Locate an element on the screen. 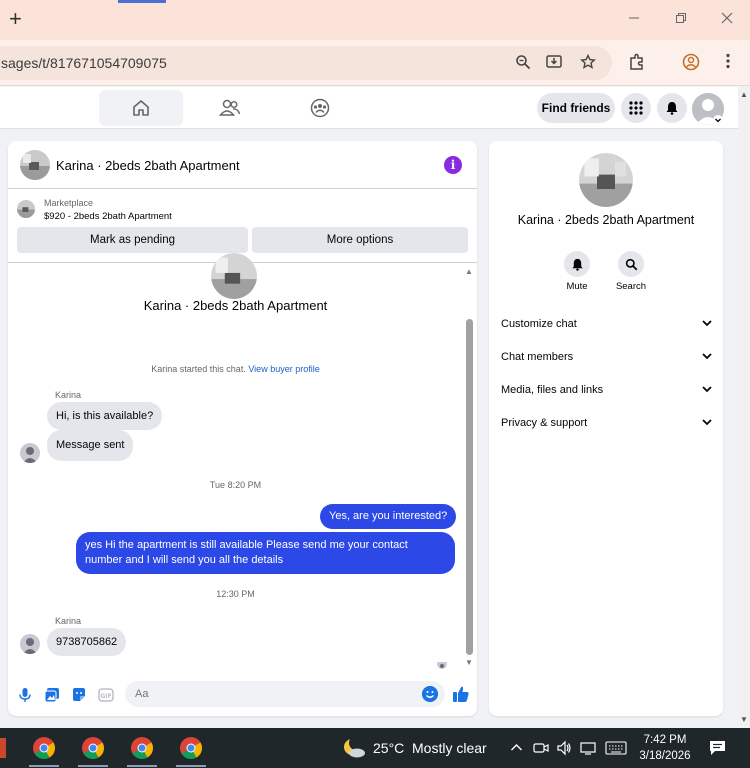  mute-button is located at coordinates (577, 264).